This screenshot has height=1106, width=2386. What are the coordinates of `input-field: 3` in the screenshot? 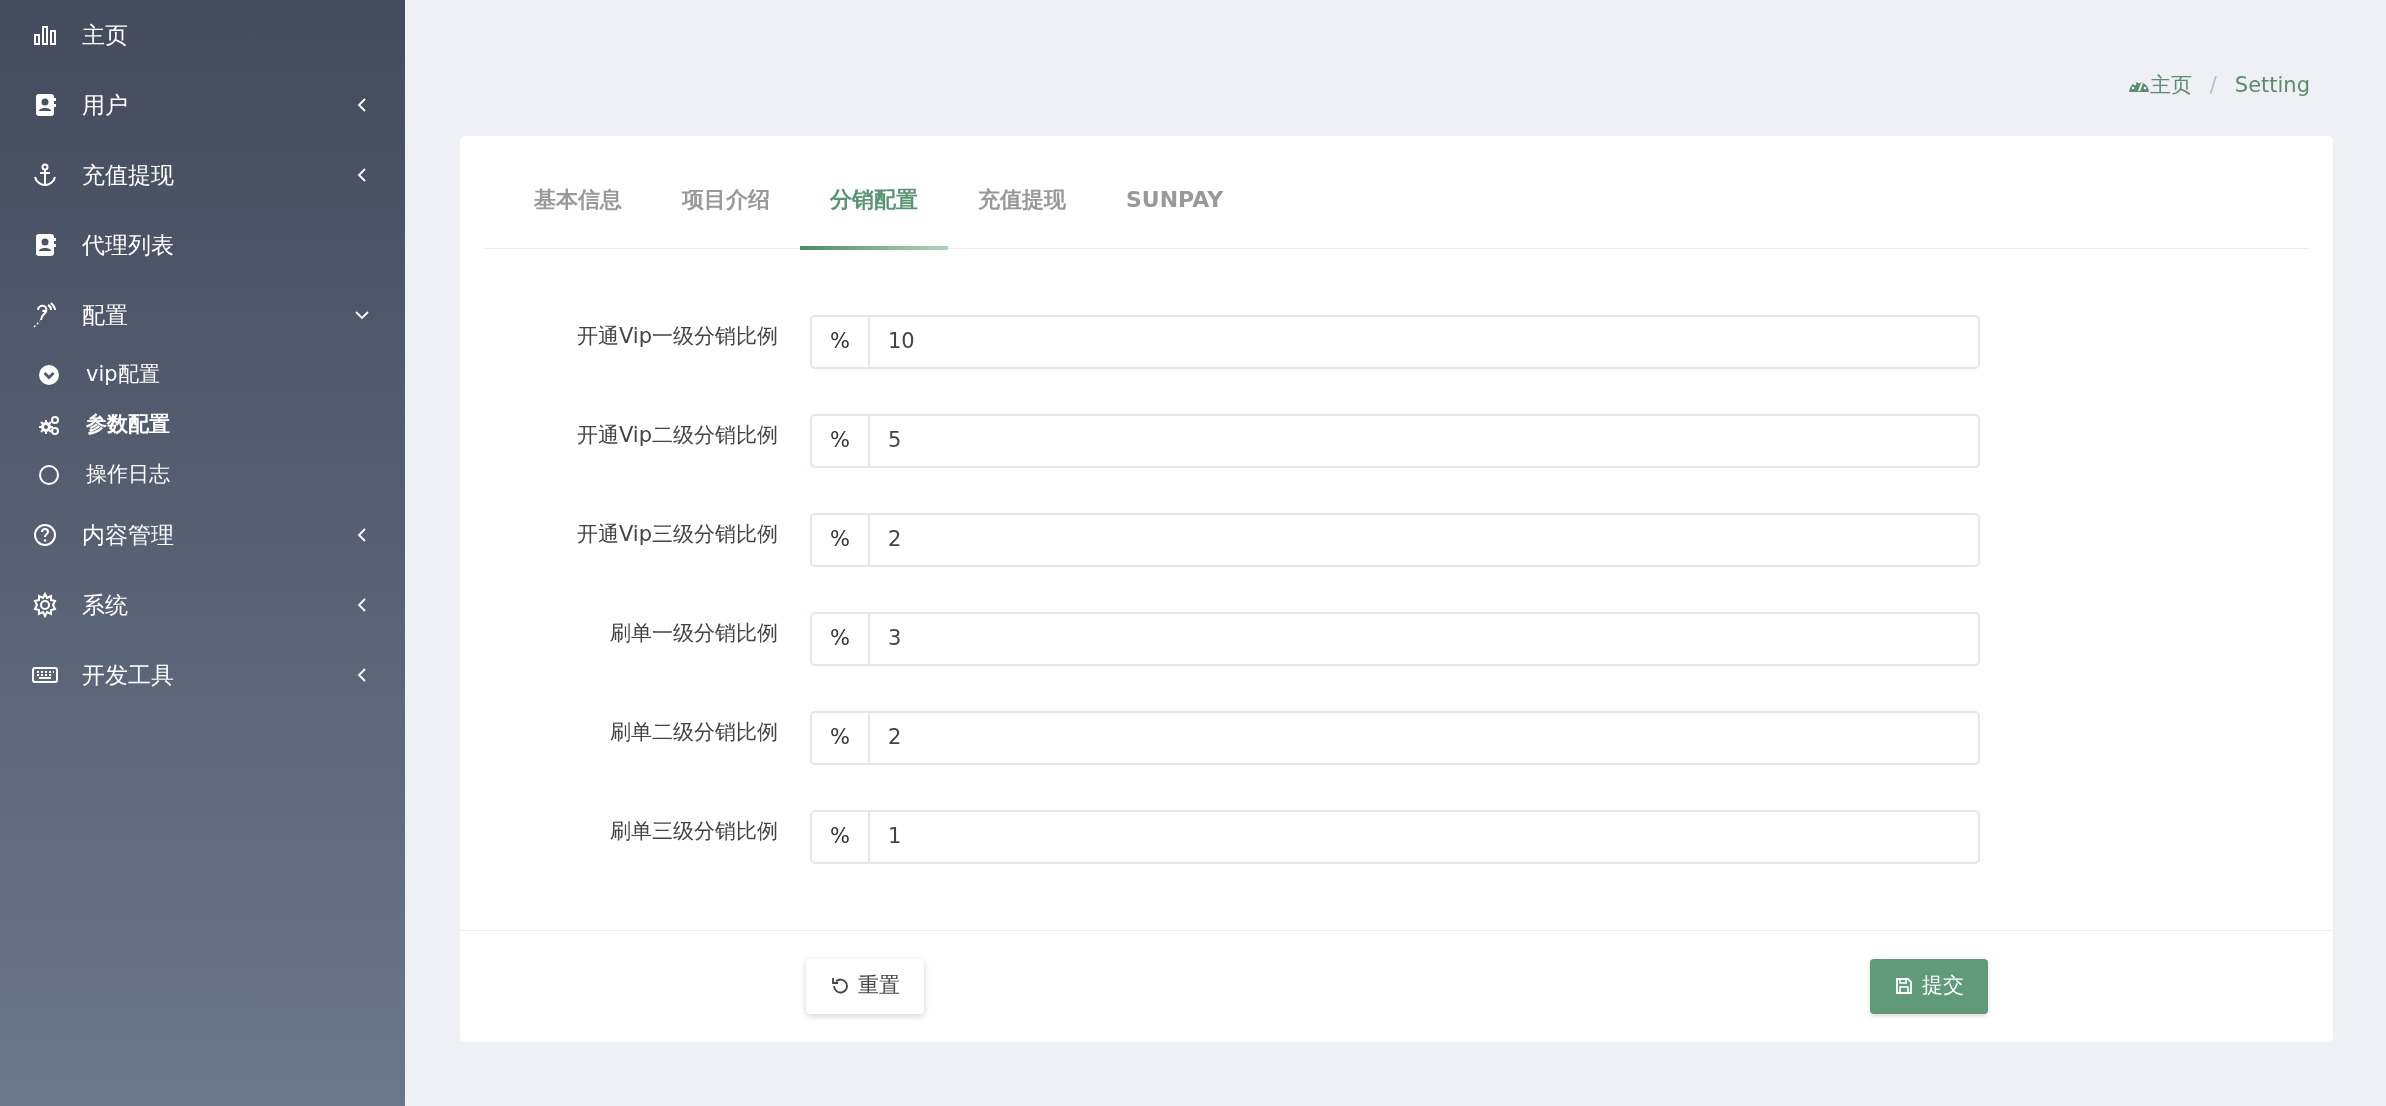 It's located at (1425, 638).